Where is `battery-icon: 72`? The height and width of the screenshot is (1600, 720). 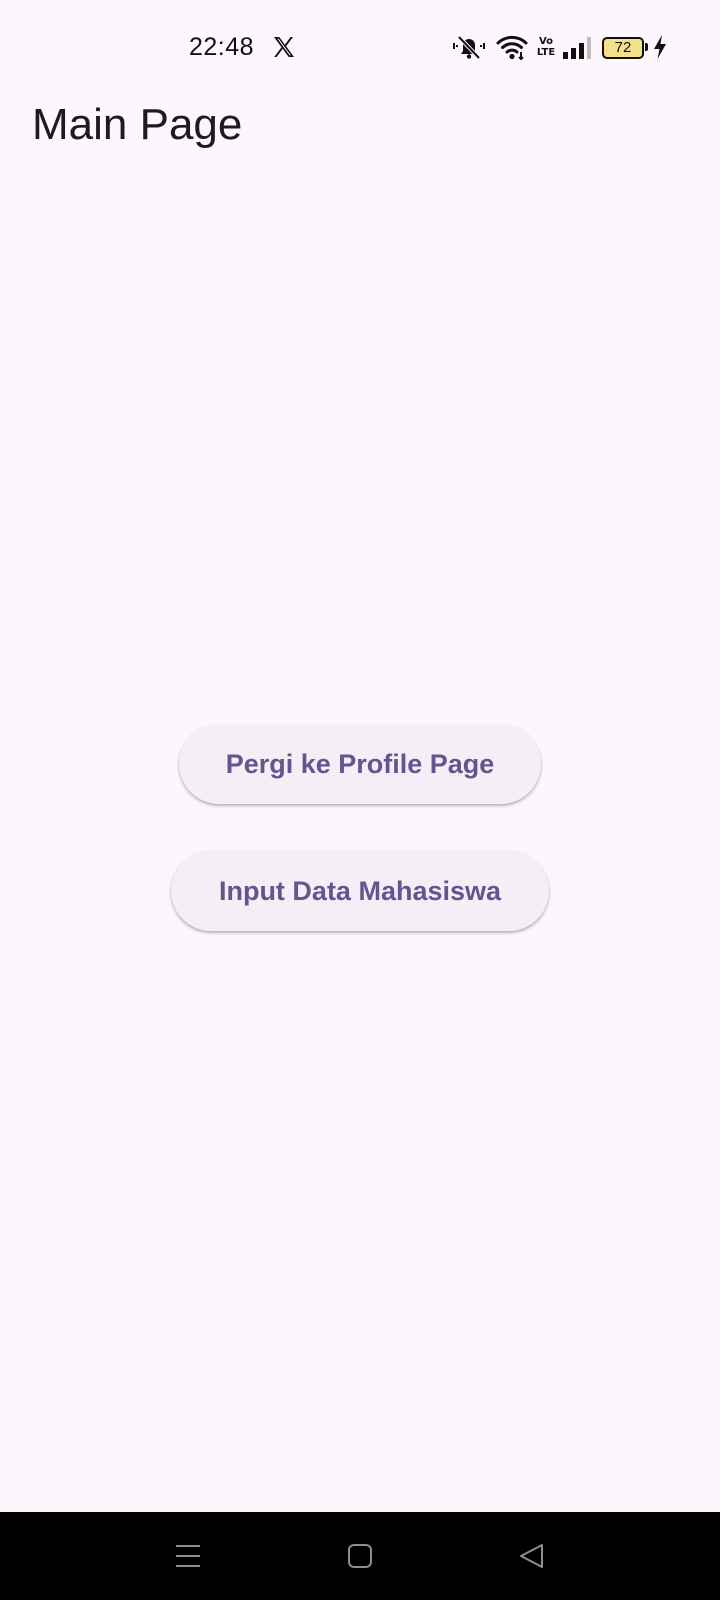
battery-icon: 72 is located at coordinates (625, 48).